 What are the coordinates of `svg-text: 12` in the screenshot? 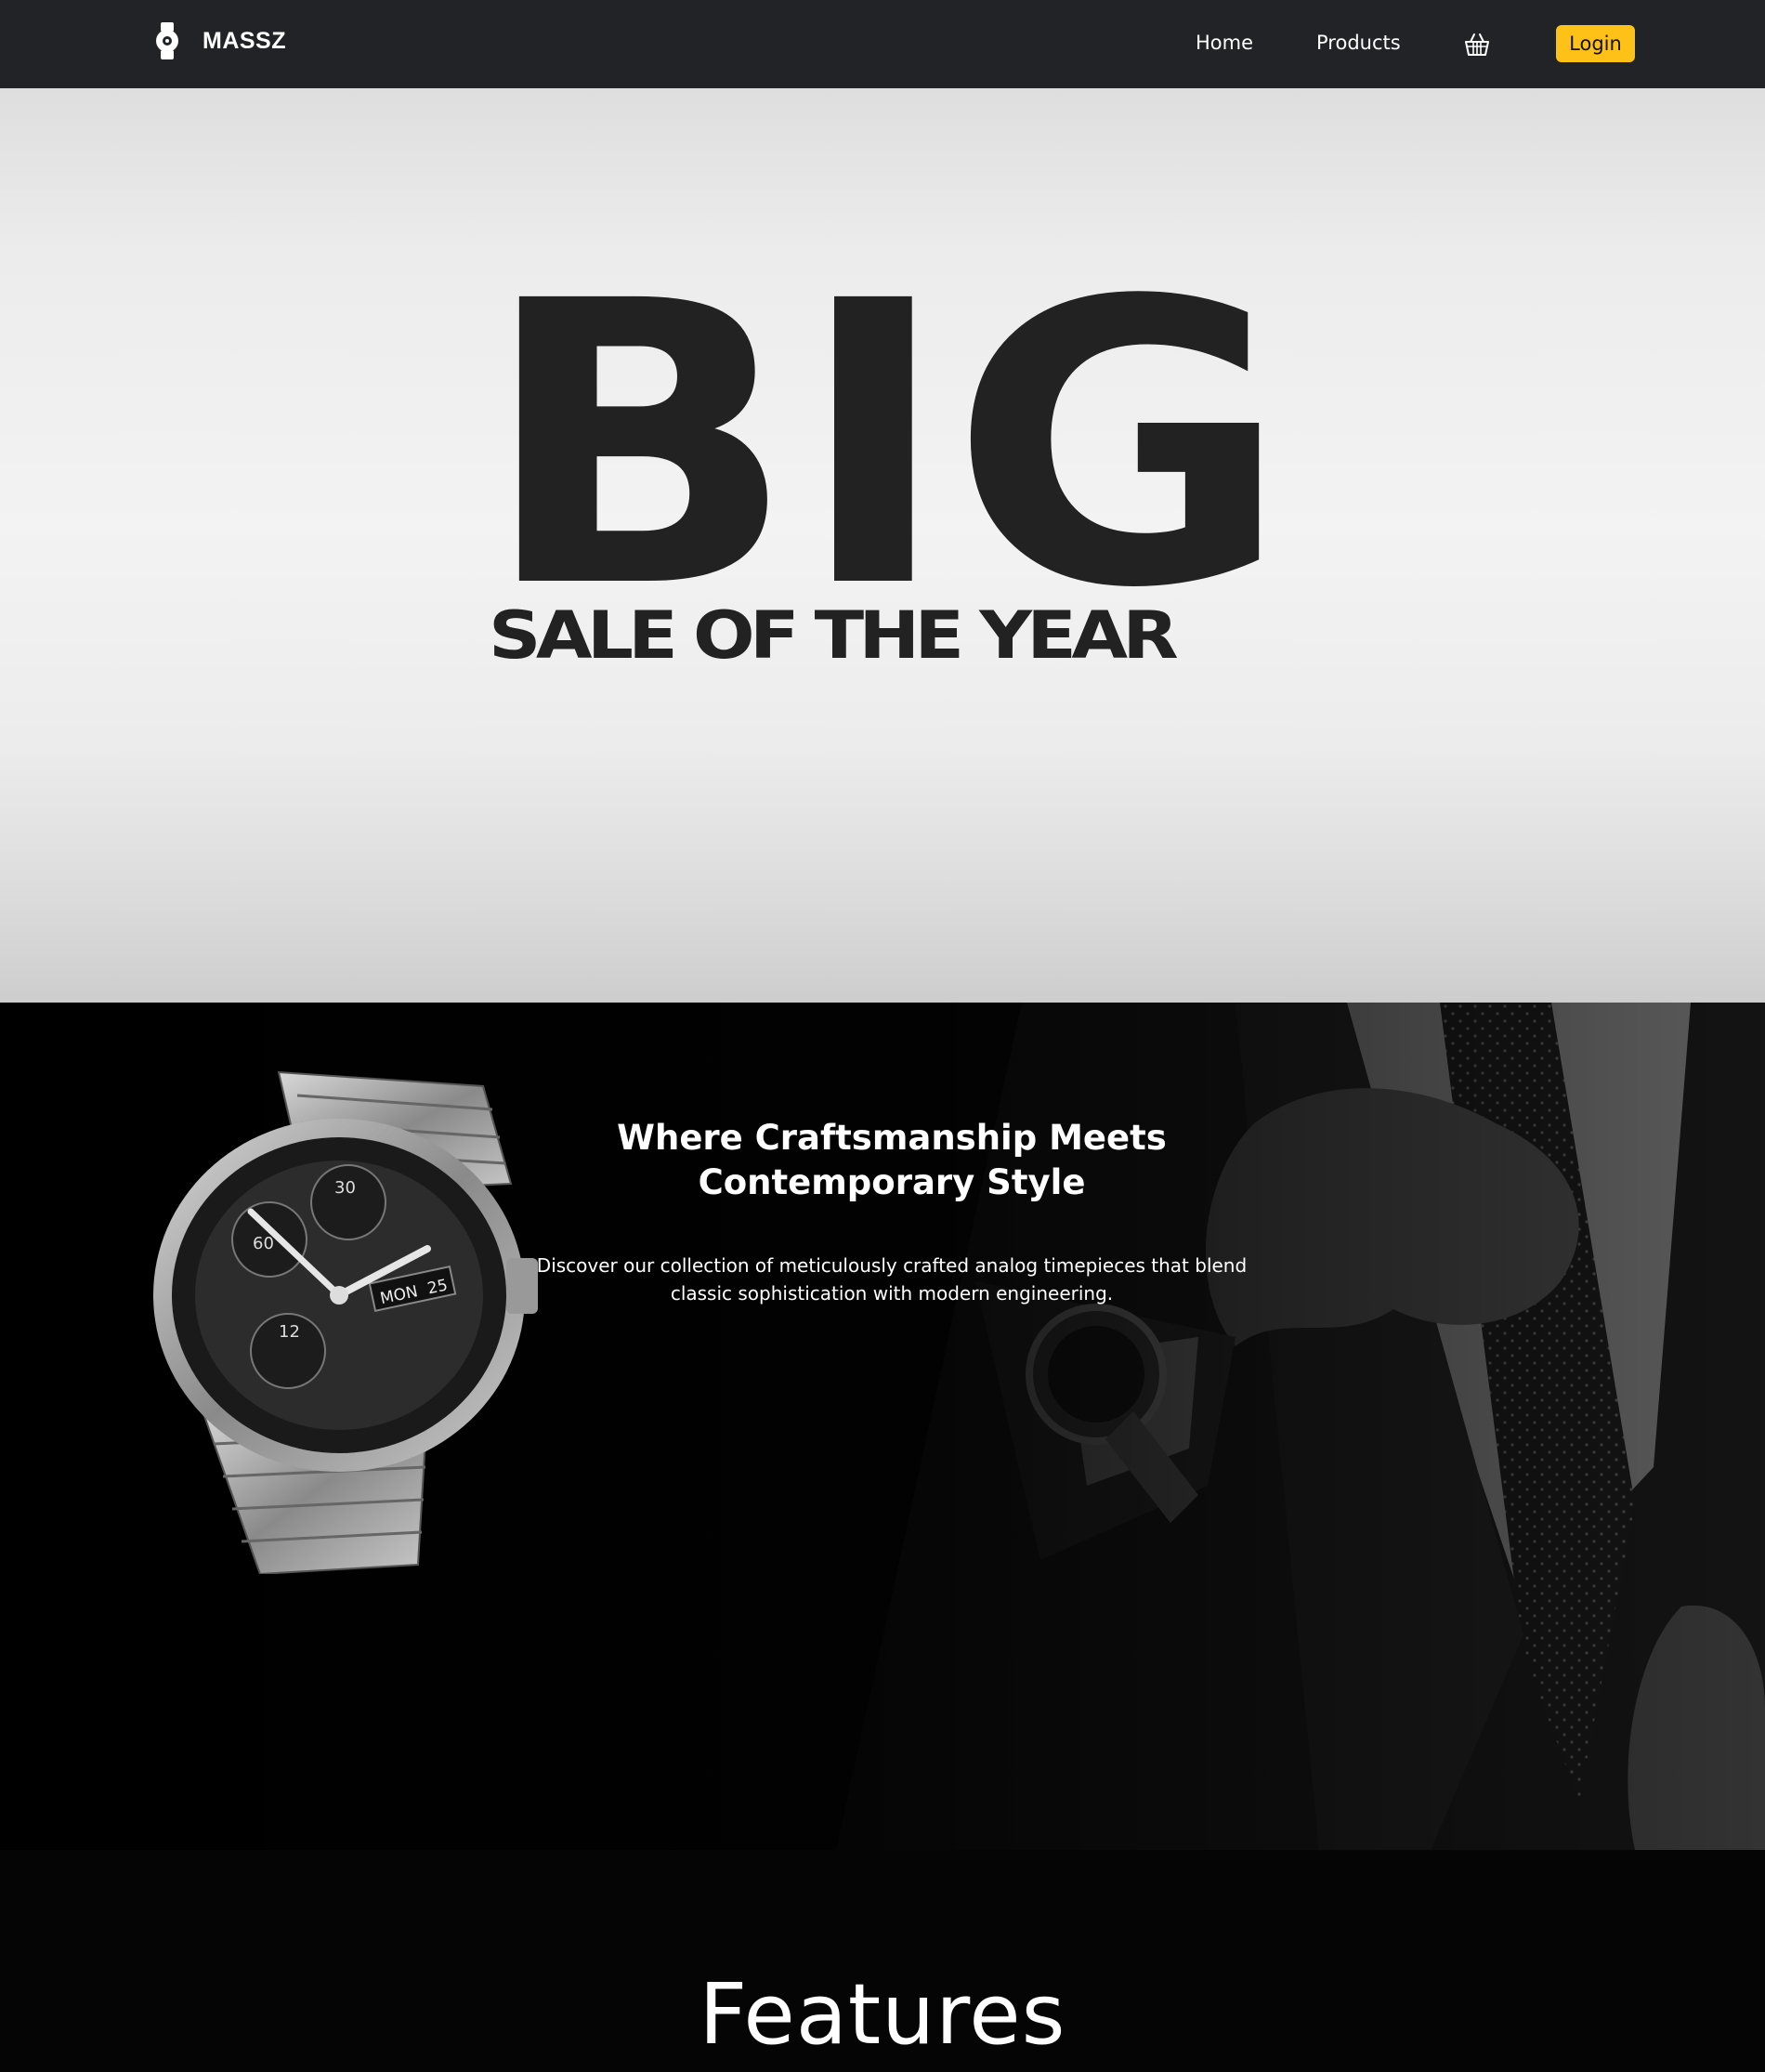 It's located at (289, 1332).